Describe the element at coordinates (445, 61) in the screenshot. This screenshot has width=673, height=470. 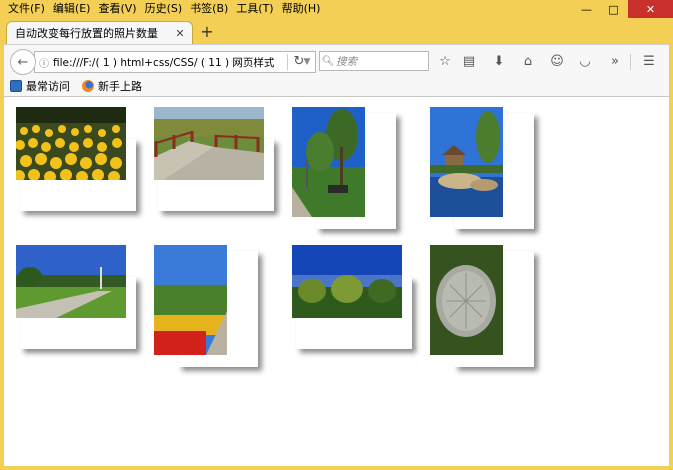
I see `bookmark-star-icon: ☆` at that location.